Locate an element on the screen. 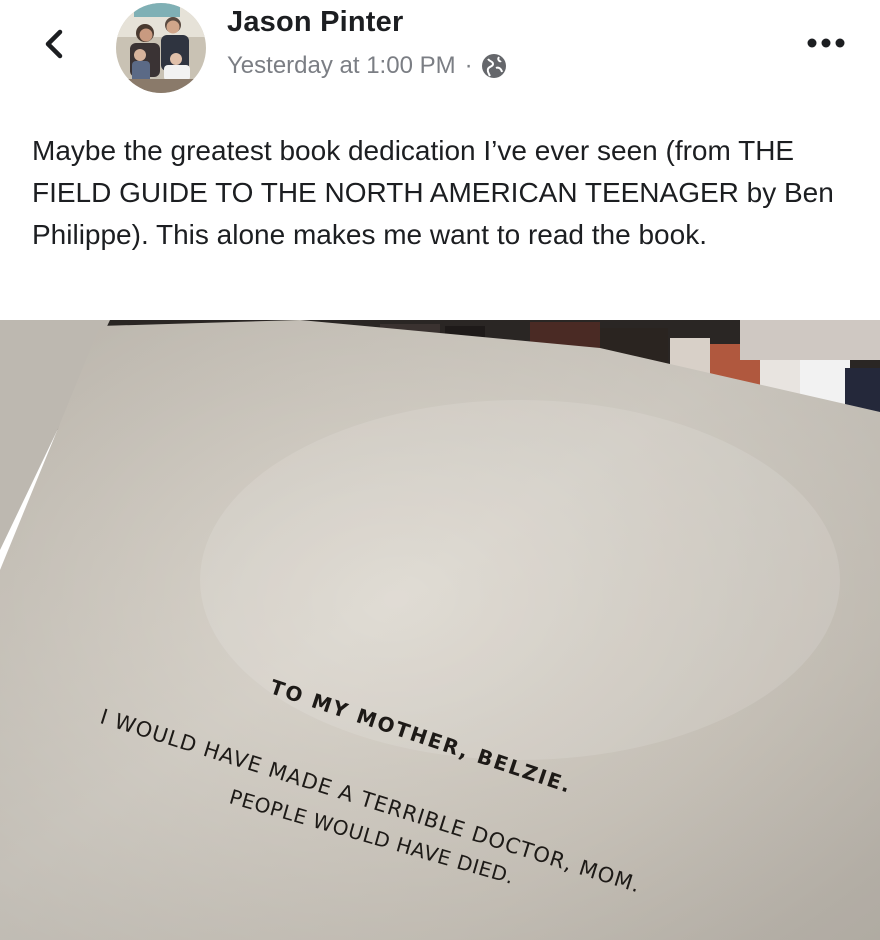 This screenshot has height=940, width=880. post-meta: Yesterday at 1:00 PM · is located at coordinates (367, 66).